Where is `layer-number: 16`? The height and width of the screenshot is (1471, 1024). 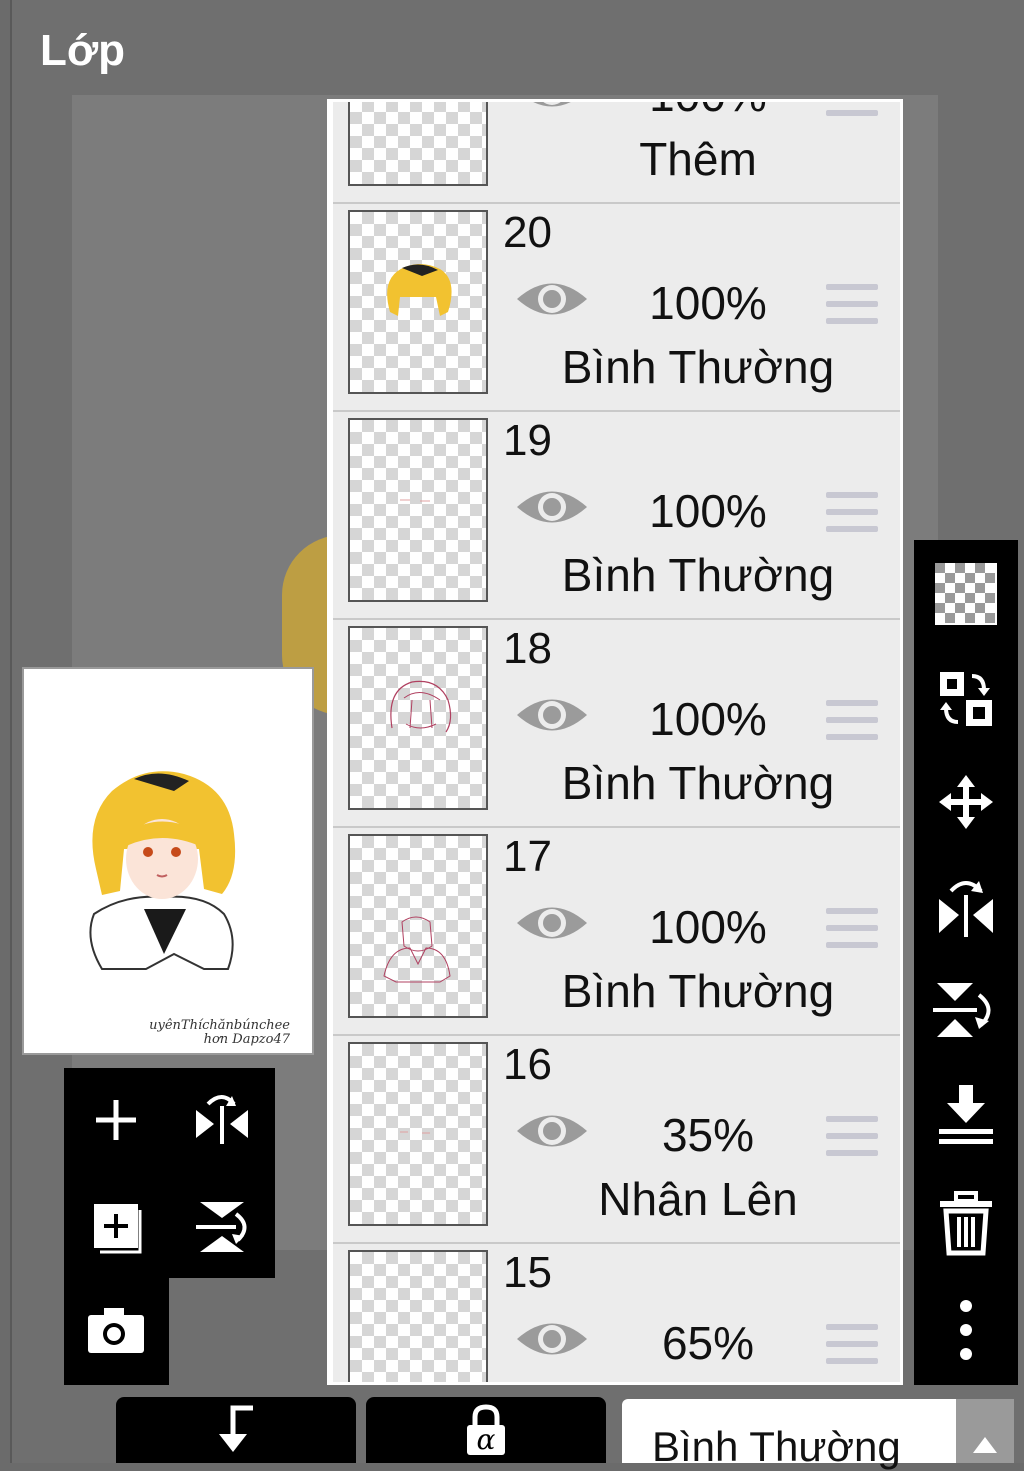
layer-number: 16 is located at coordinates (527, 1064).